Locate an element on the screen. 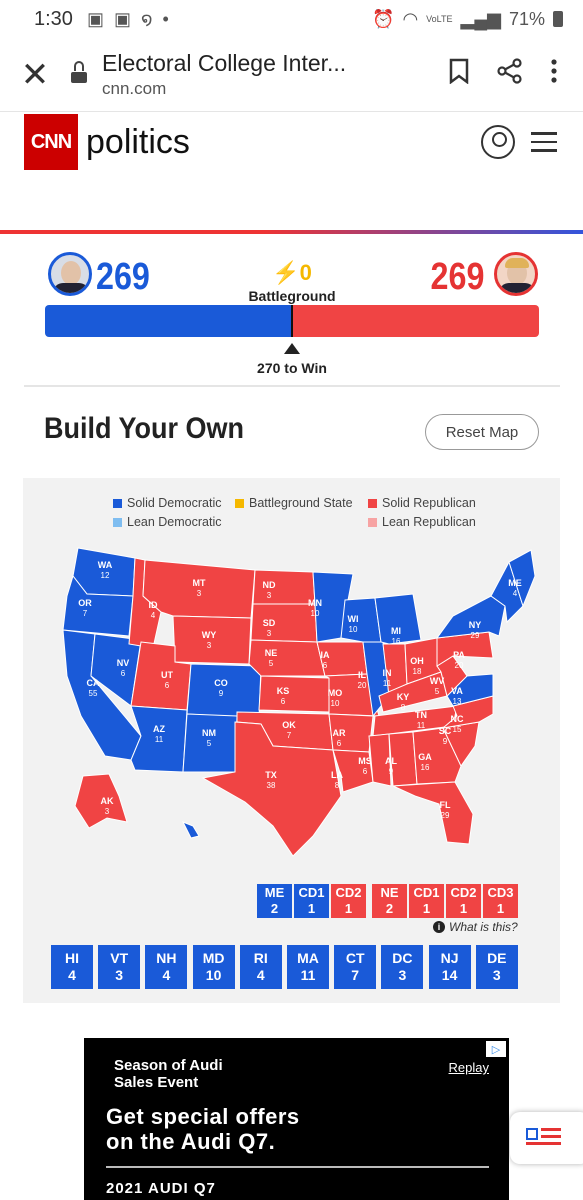 Image resolution: width=583 pixels, height=1200 pixels. small-state-box: CT 7 is located at coordinates (355, 967).